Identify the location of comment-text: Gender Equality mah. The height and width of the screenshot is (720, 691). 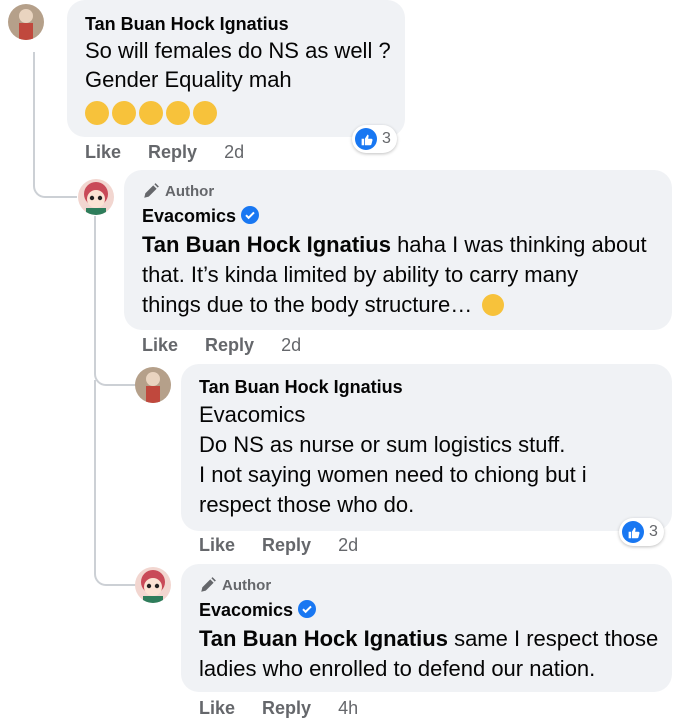
(188, 79).